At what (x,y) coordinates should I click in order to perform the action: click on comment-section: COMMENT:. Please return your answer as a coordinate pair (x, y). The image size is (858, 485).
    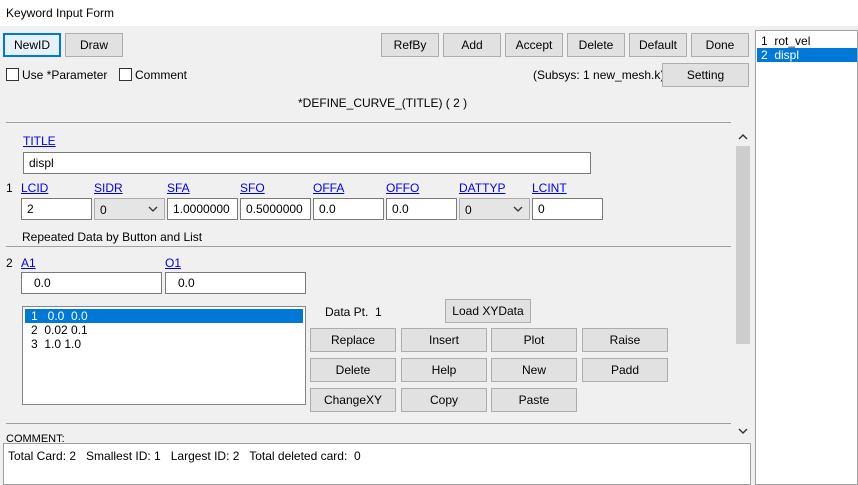
    Looking at the image, I should click on (41, 437).